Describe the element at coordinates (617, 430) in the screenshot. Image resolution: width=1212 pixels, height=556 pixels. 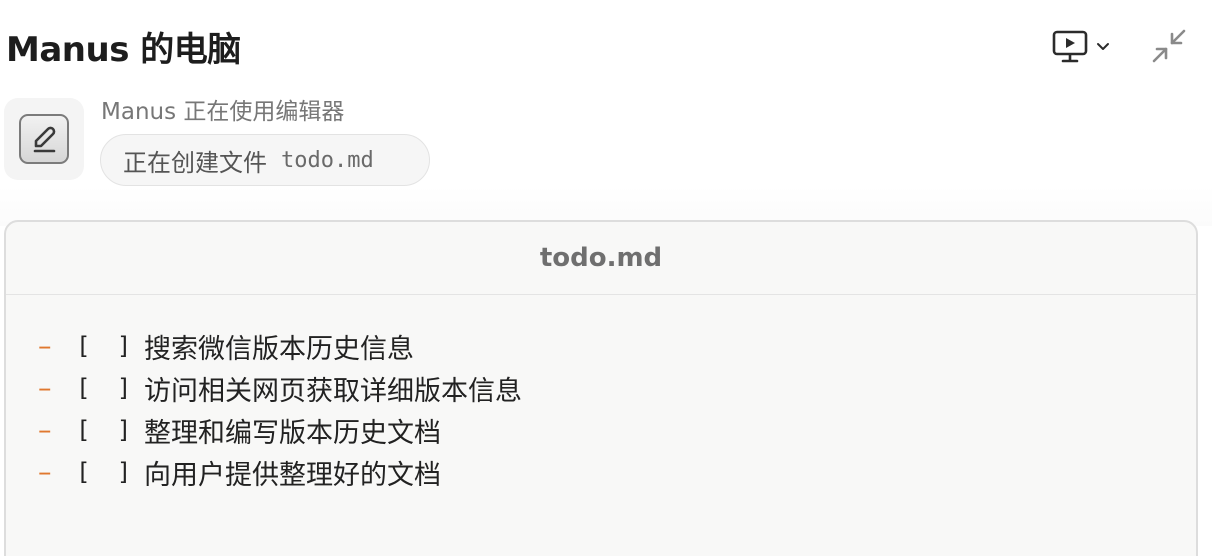
I see `todo-item: – [ ] 整理和编写版本历史文档` at that location.